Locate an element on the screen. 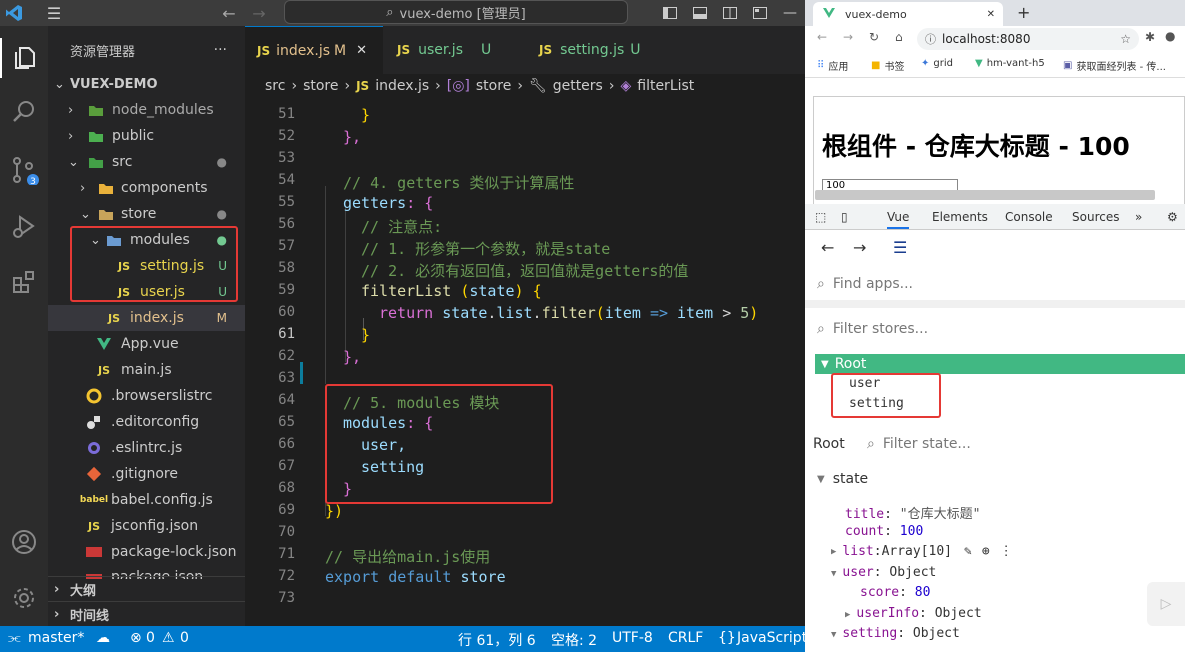 The height and width of the screenshot is (652, 1185). extensions-puzzle-icon: ✱ is located at coordinates (1150, 37).